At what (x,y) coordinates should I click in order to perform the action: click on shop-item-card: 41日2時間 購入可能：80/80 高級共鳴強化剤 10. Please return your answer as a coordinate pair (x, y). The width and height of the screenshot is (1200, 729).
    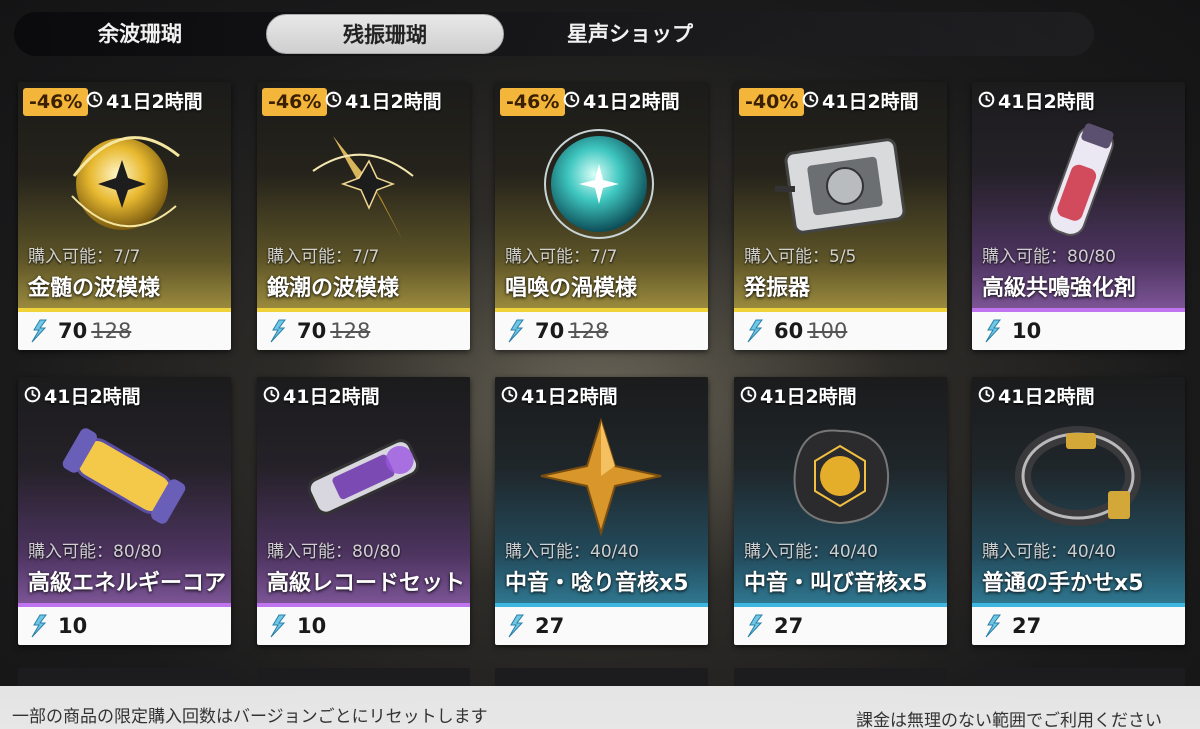
    Looking at the image, I should click on (1078, 216).